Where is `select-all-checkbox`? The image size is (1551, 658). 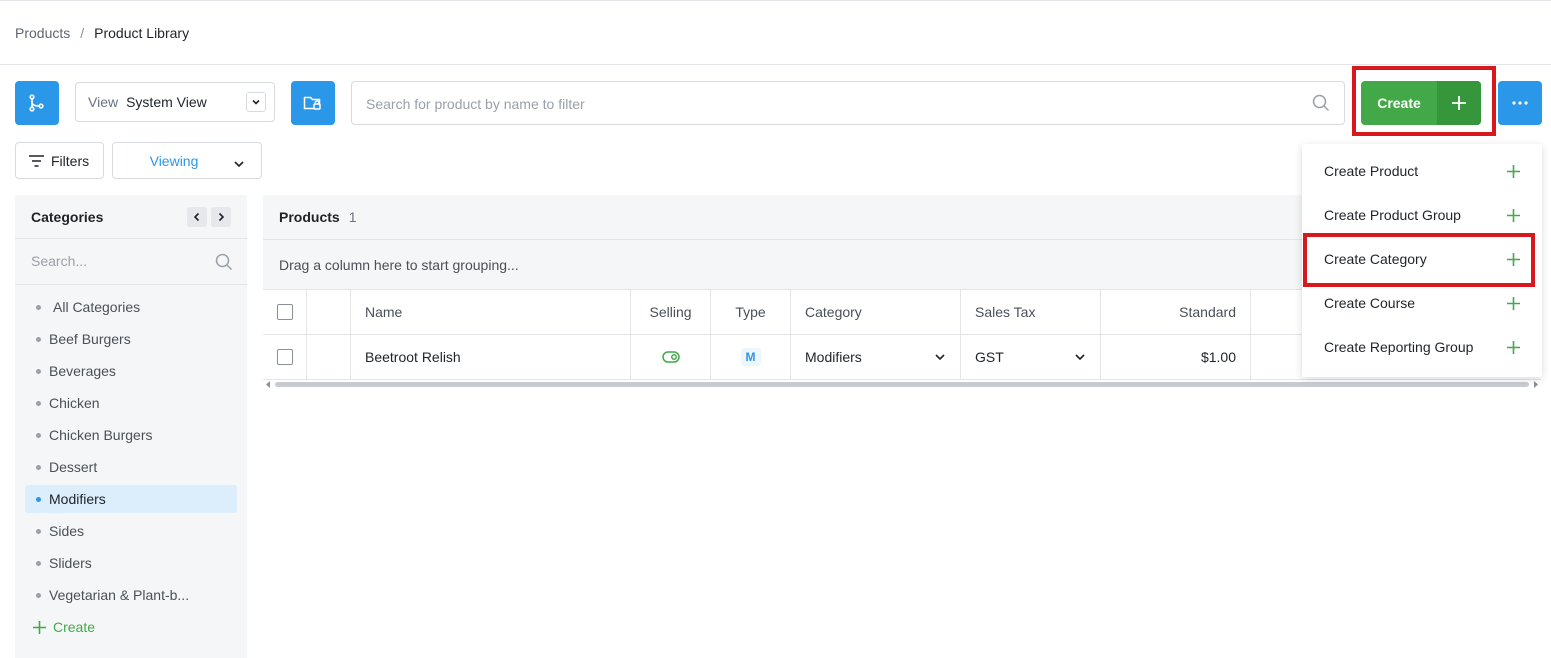
select-all-checkbox is located at coordinates (284, 312).